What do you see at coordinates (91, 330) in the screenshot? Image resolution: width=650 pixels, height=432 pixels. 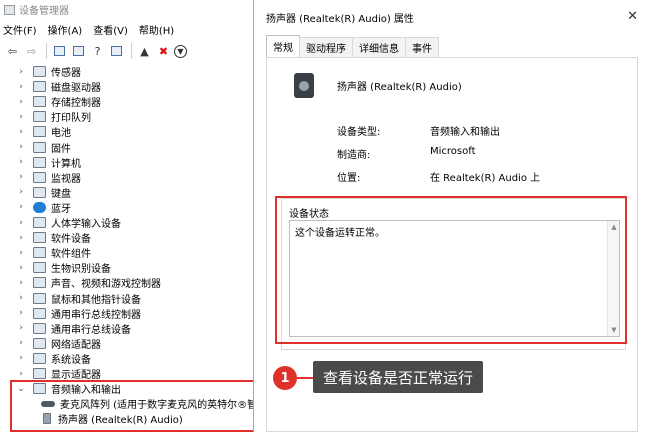 I see `tree-item-label: 通用串行总线设备` at bounding box center [91, 330].